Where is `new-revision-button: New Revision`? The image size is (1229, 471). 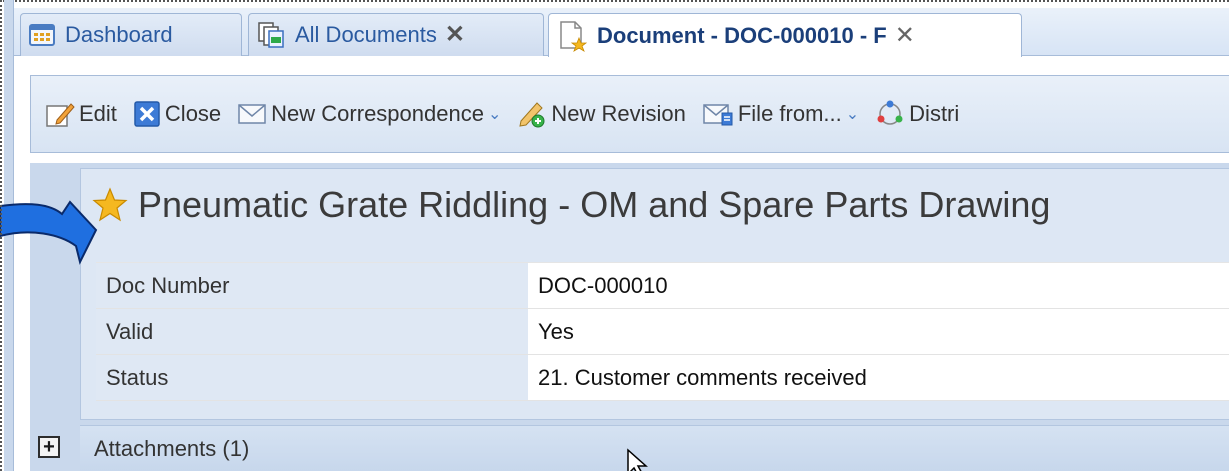 new-revision-button: New Revision is located at coordinates (601, 114).